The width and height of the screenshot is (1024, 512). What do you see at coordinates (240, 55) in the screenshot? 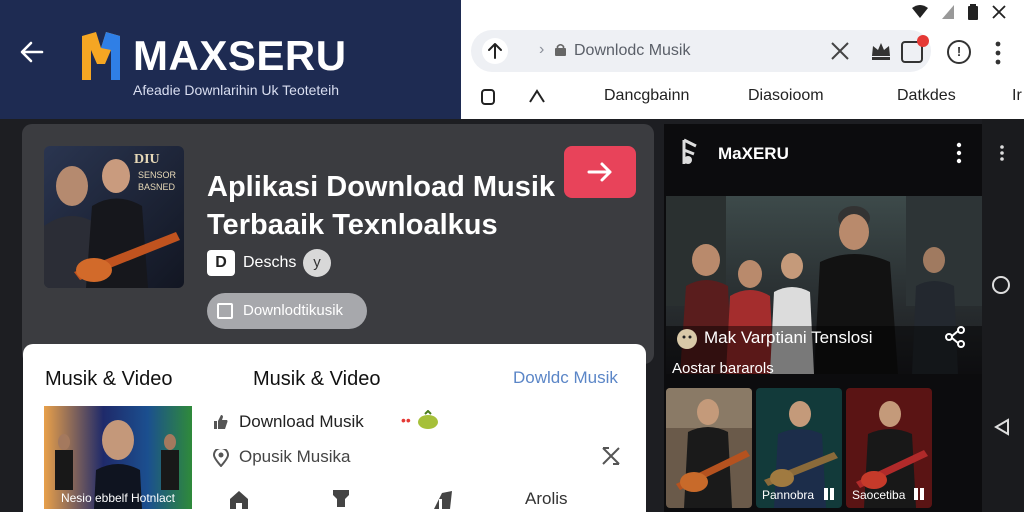
I see `logo-text: MAXSERU` at bounding box center [240, 55].